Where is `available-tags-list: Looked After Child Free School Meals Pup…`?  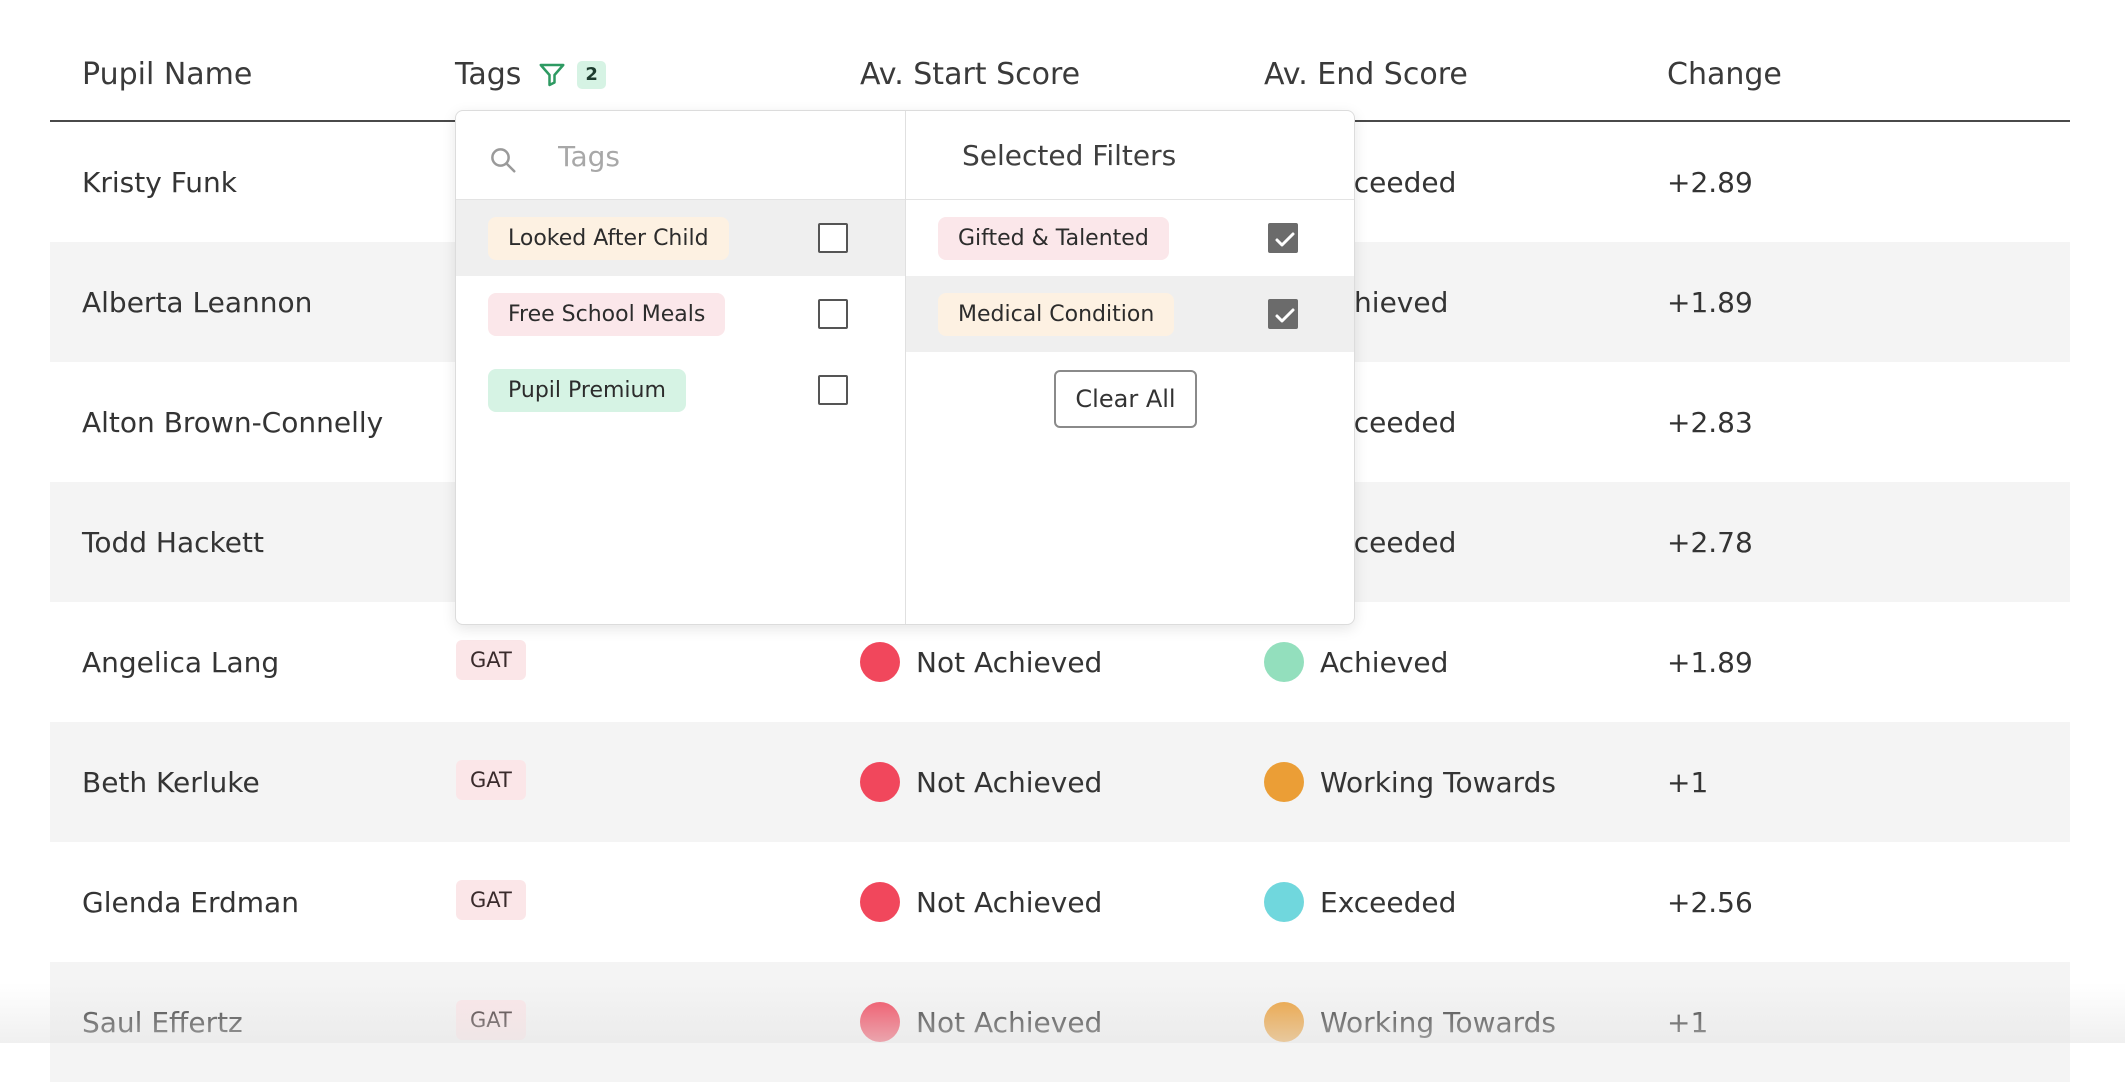 available-tags-list: Looked After Child Free School Meals Pup… is located at coordinates (680, 314).